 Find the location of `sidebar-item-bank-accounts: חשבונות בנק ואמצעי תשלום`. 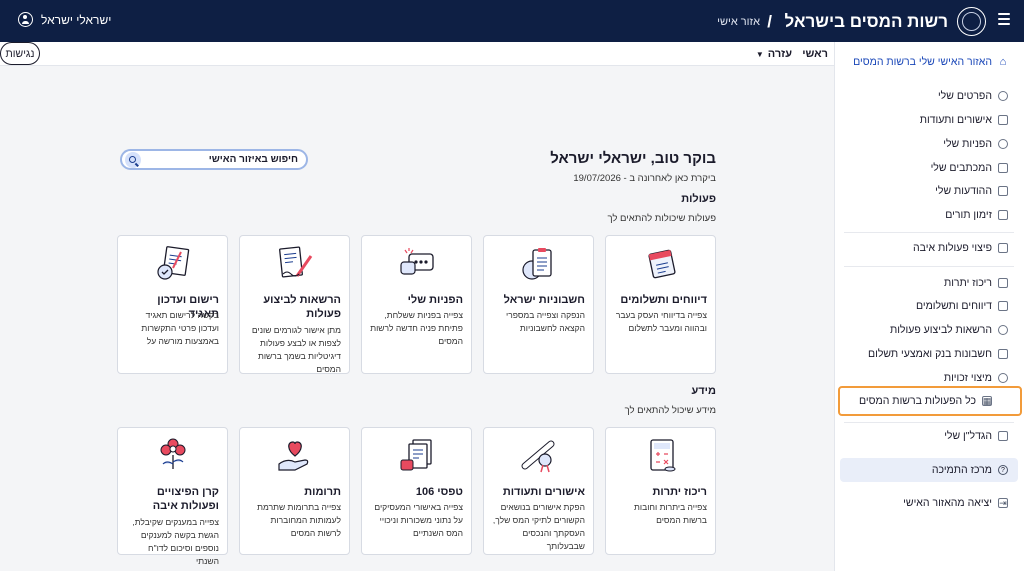

sidebar-item-bank-accounts: חשבונות בנק ואמצעי תשלום is located at coordinates (929, 354).